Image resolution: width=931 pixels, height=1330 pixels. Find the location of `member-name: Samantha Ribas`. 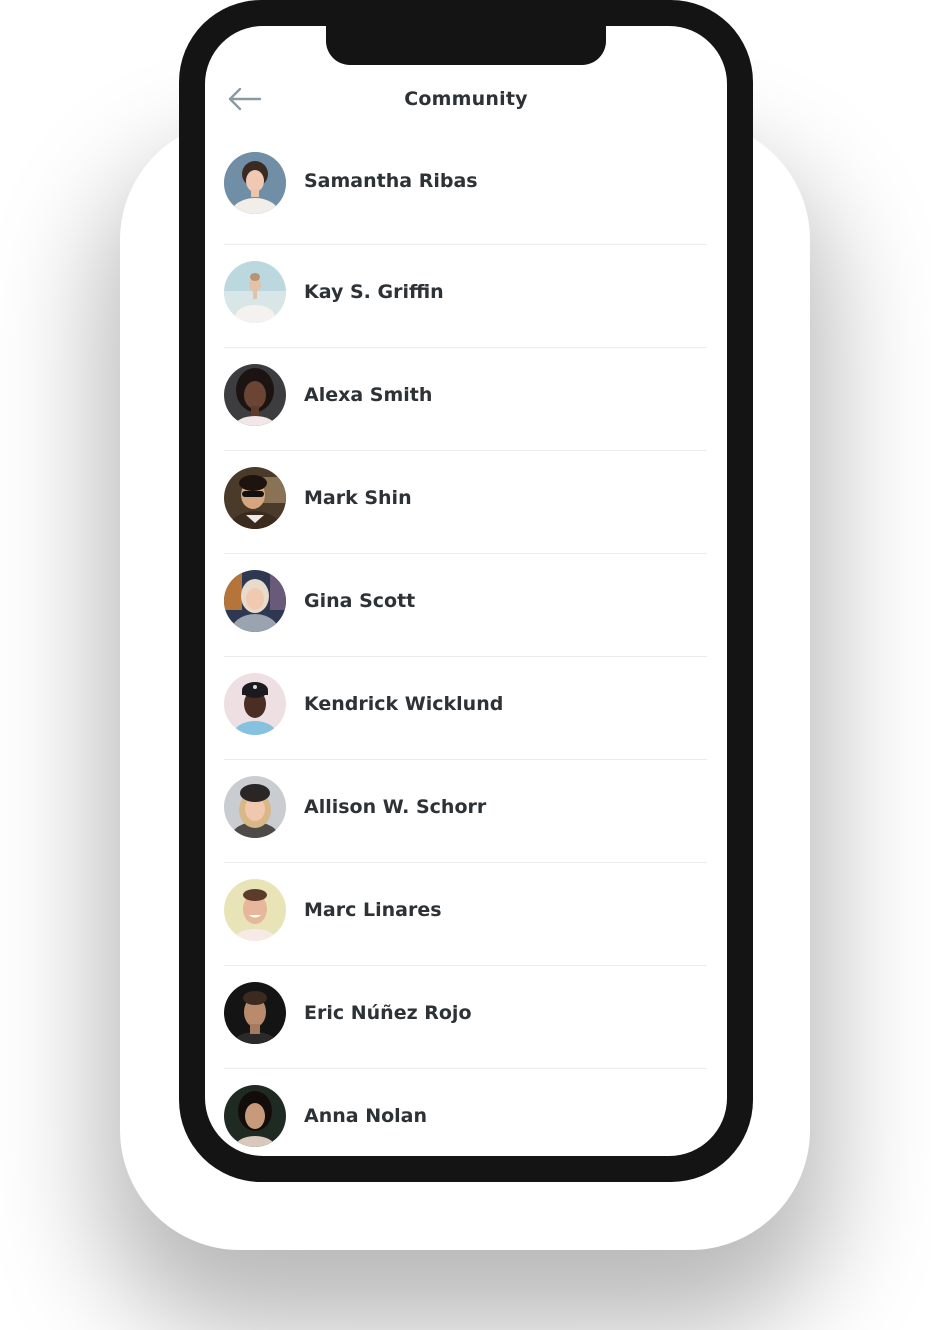

member-name: Samantha Ribas is located at coordinates (391, 181).